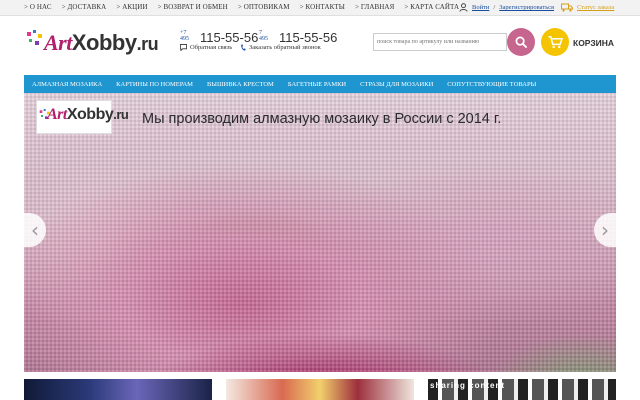 This screenshot has height=400, width=640. What do you see at coordinates (147, 44) in the screenshot?
I see `logo-ru: .ru` at bounding box center [147, 44].